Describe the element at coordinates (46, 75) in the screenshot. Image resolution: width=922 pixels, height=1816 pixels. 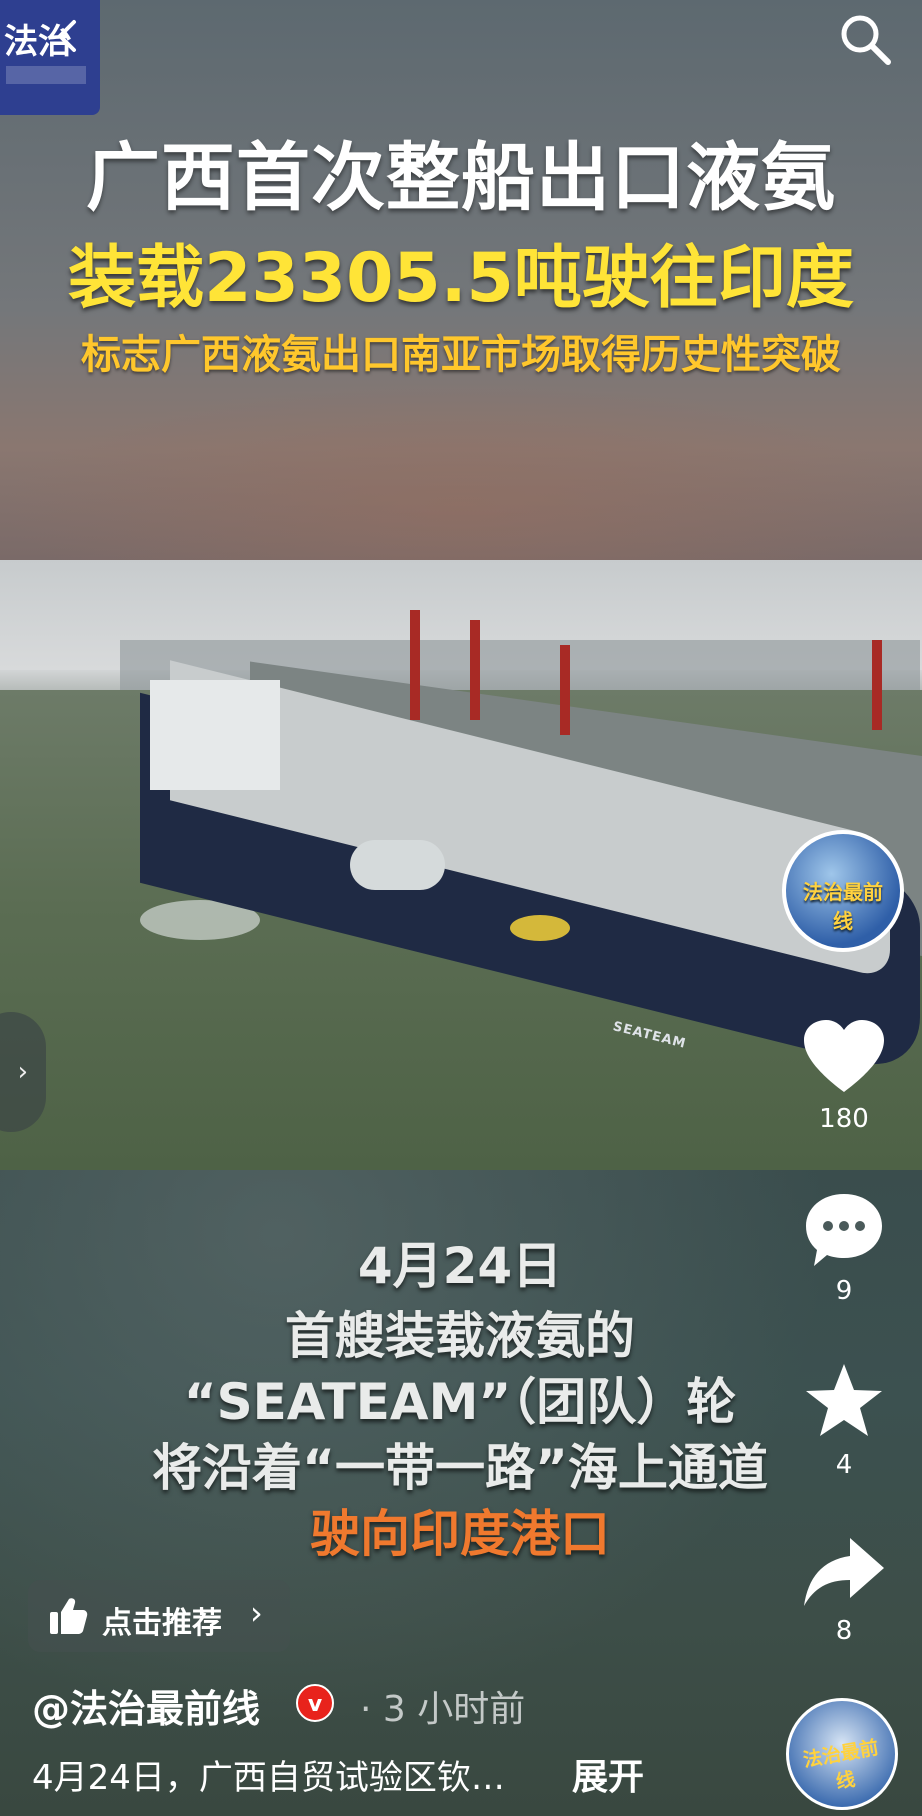
I see `channel-logo-sub` at that location.